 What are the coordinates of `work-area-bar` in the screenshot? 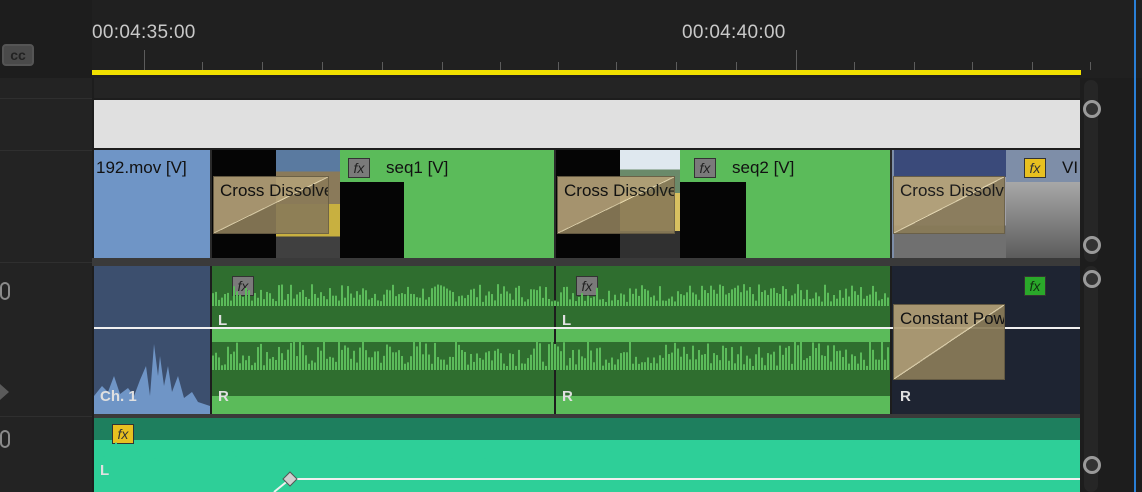 It's located at (586, 72).